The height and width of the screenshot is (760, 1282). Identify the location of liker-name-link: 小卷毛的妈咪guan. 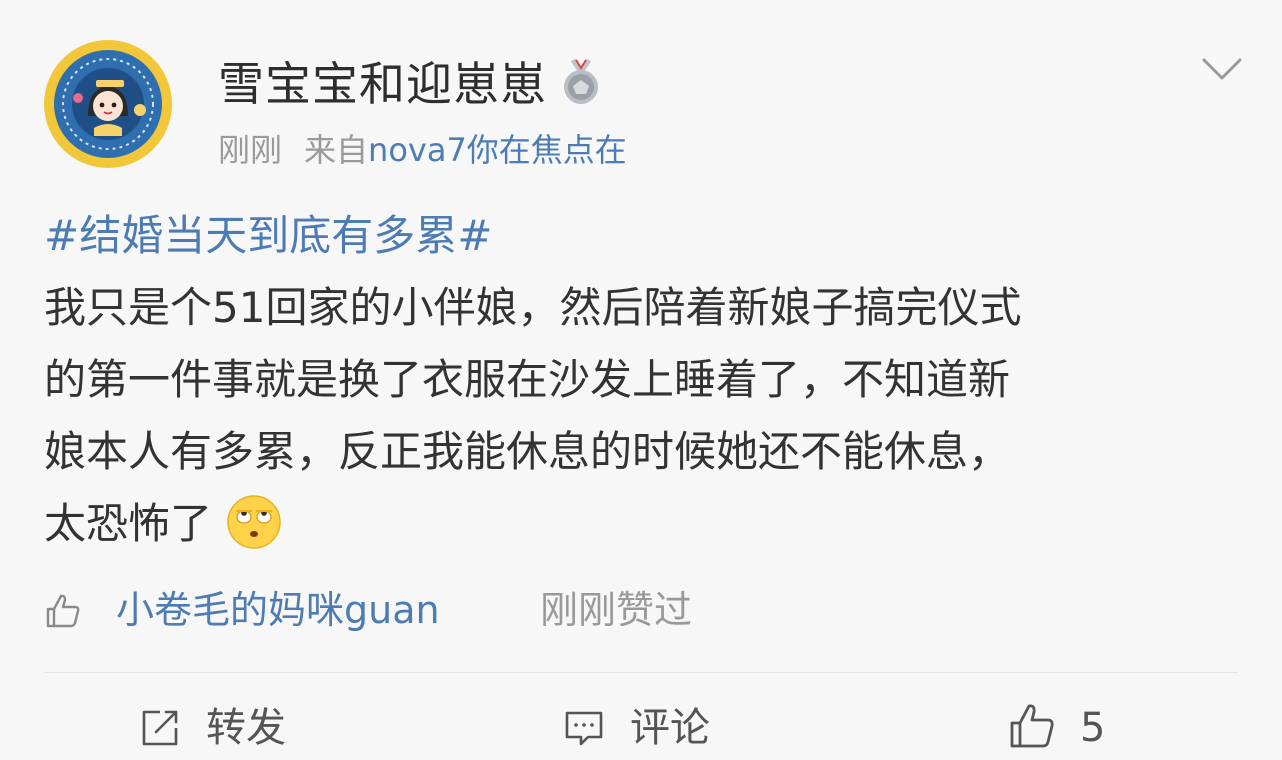
(278, 610).